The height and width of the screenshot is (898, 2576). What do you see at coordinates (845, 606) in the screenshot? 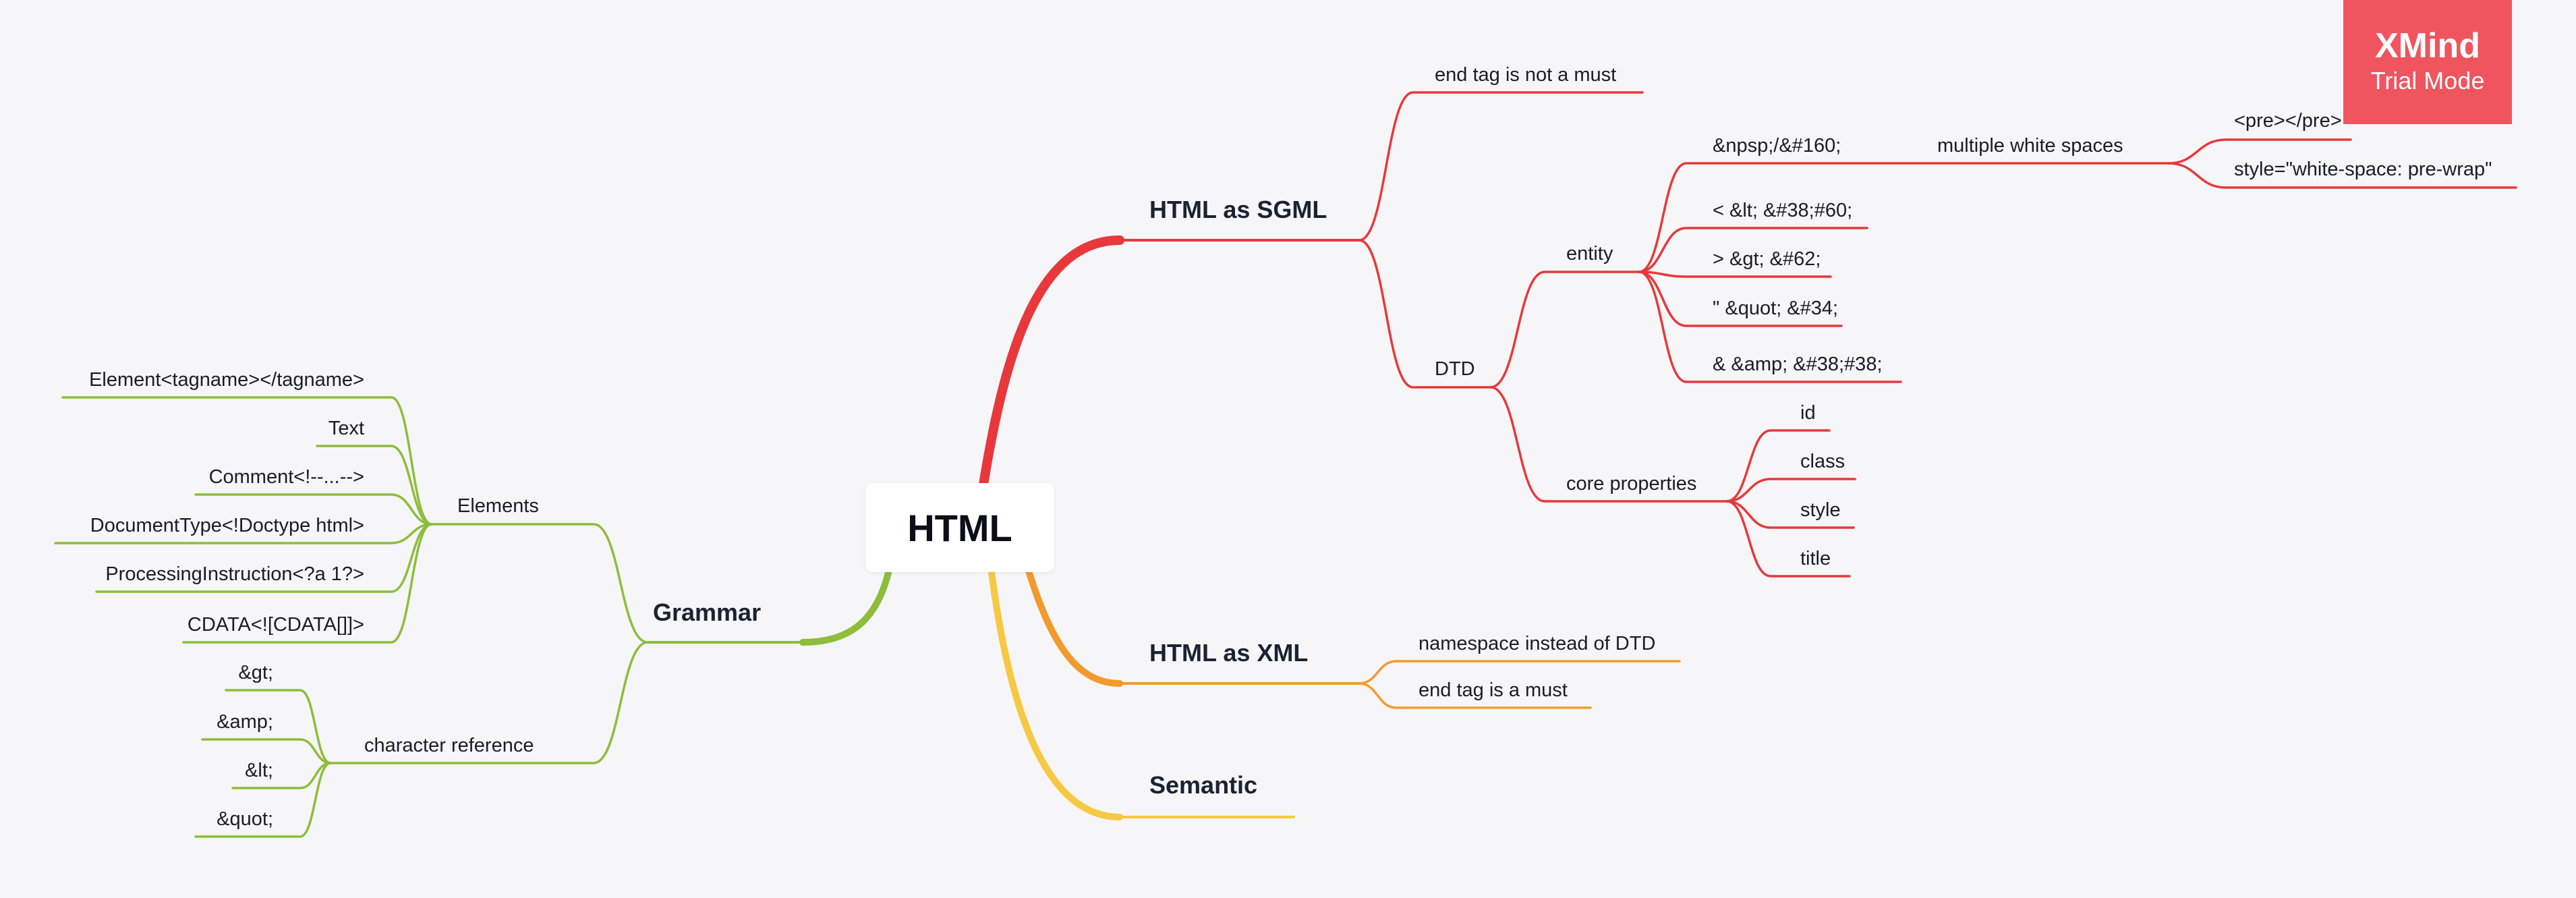
I see `edge-grammar` at bounding box center [845, 606].